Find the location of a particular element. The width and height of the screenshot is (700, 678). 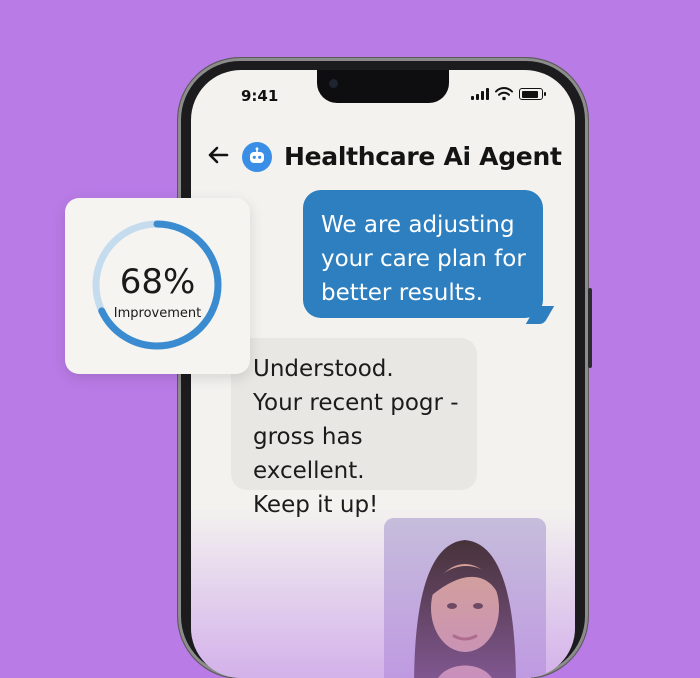

robot-icon is located at coordinates (257, 157).